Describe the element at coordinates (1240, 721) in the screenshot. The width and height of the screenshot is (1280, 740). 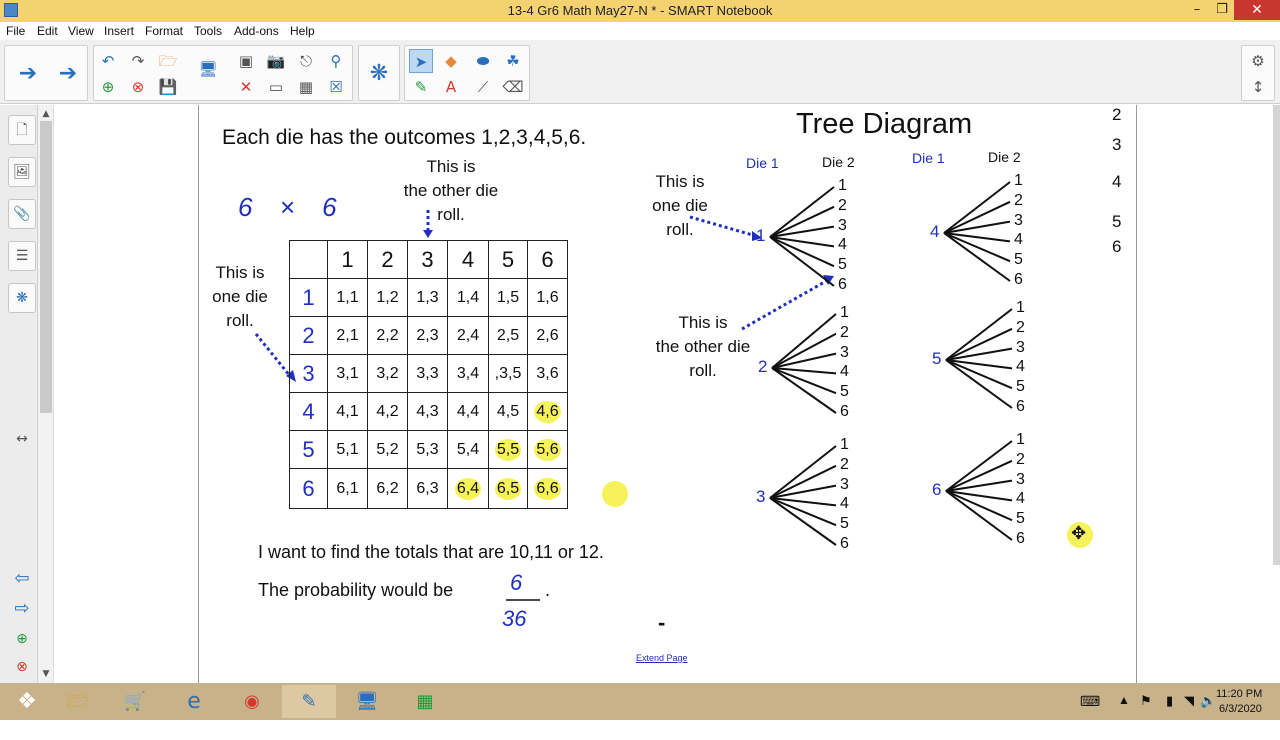
I see `clock-date: 6/3/2020` at that location.